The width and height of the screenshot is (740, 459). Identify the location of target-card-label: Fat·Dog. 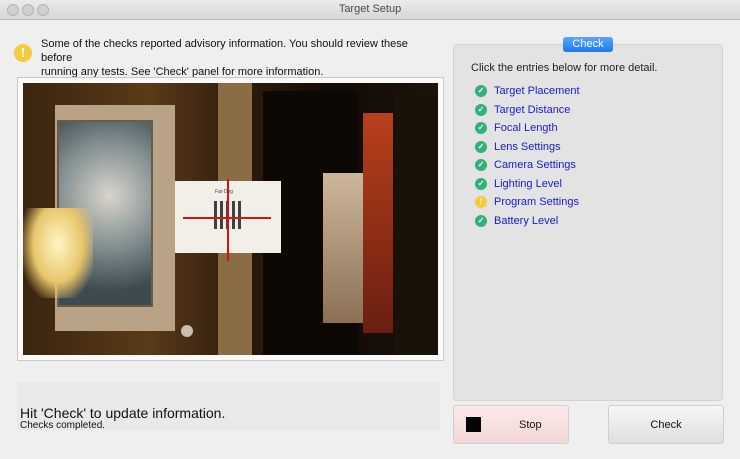
(224, 192).